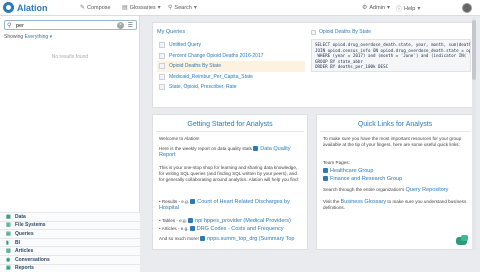  Describe the element at coordinates (396, 171) in the screenshot. I see `team-link-row: Healthcare Group` at that location.